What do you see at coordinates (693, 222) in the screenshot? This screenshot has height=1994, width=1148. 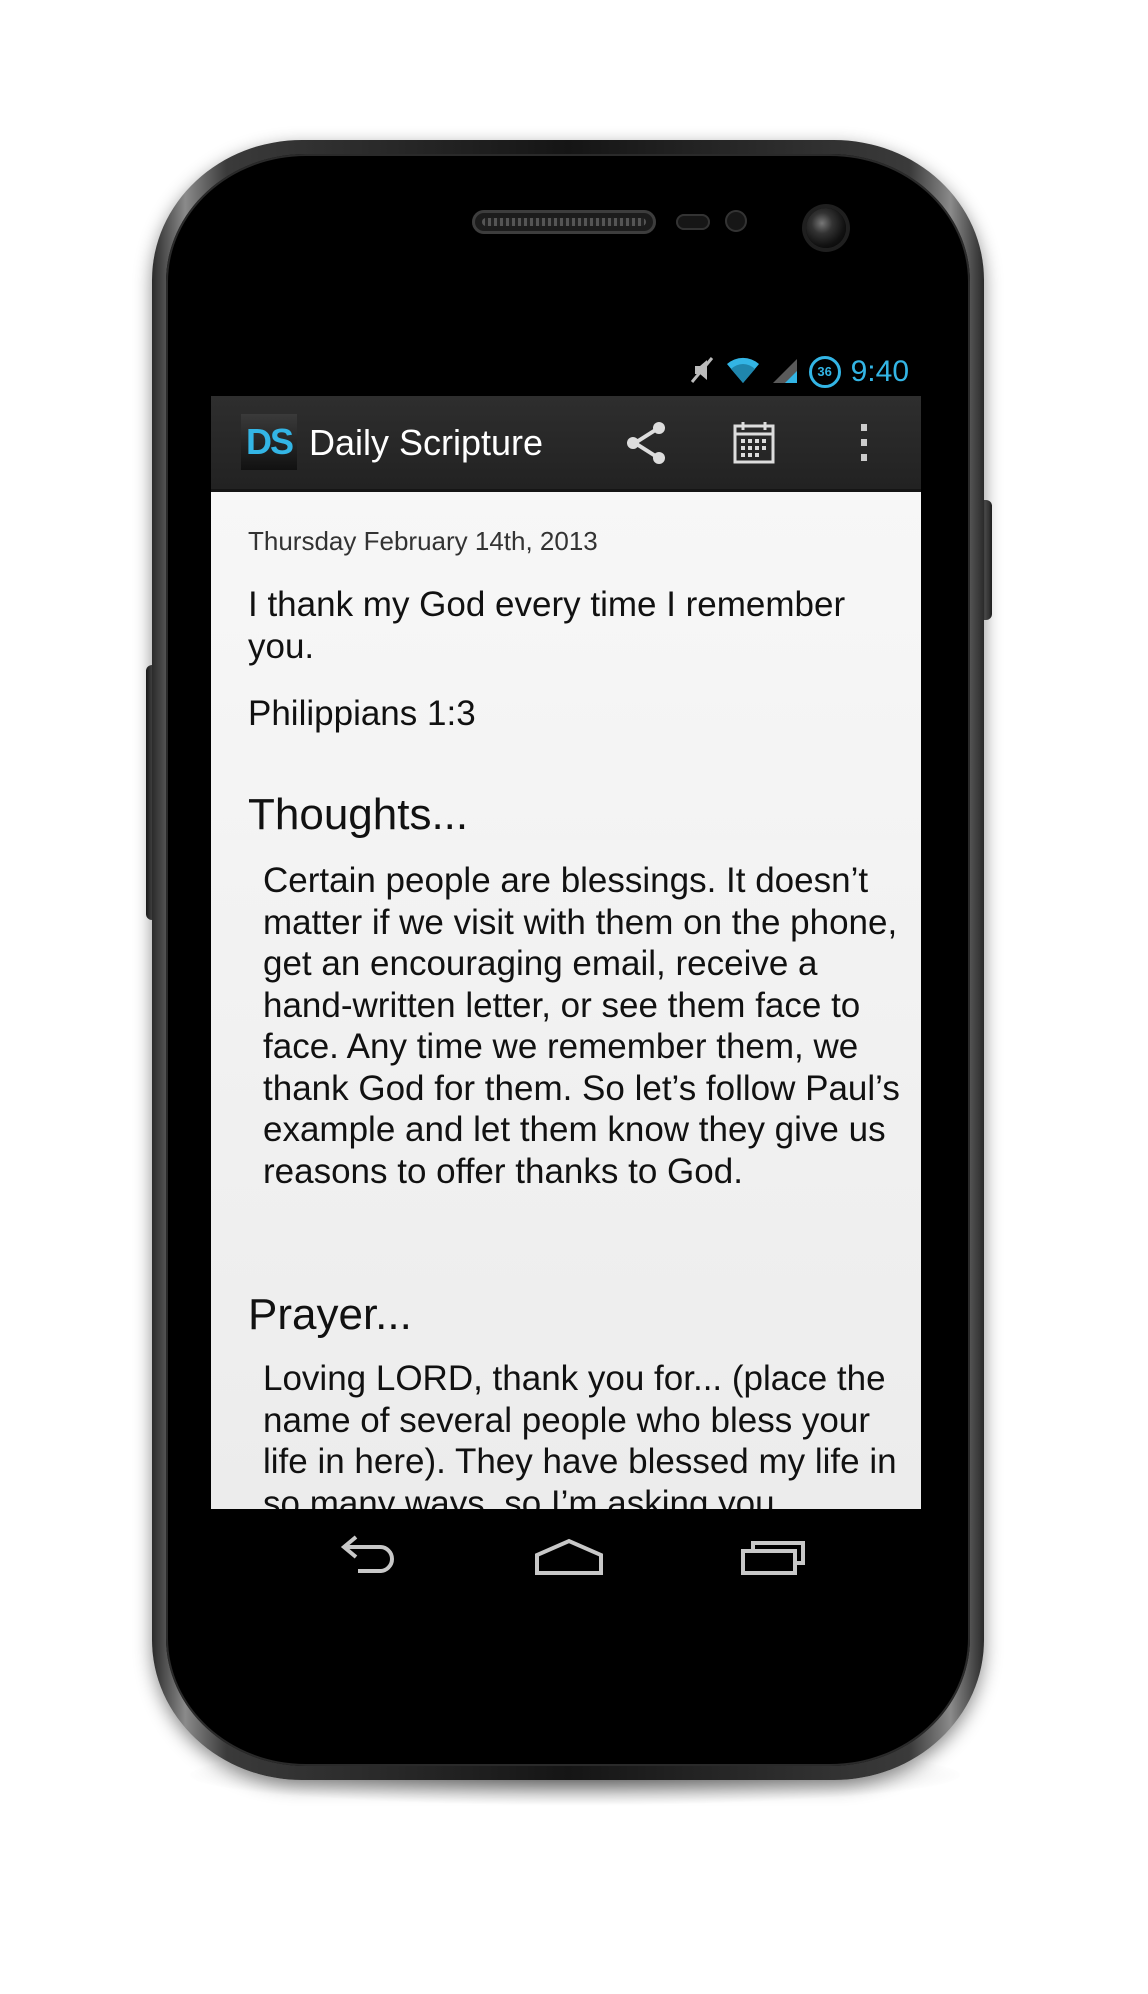 I see `proximity-sensor` at bounding box center [693, 222].